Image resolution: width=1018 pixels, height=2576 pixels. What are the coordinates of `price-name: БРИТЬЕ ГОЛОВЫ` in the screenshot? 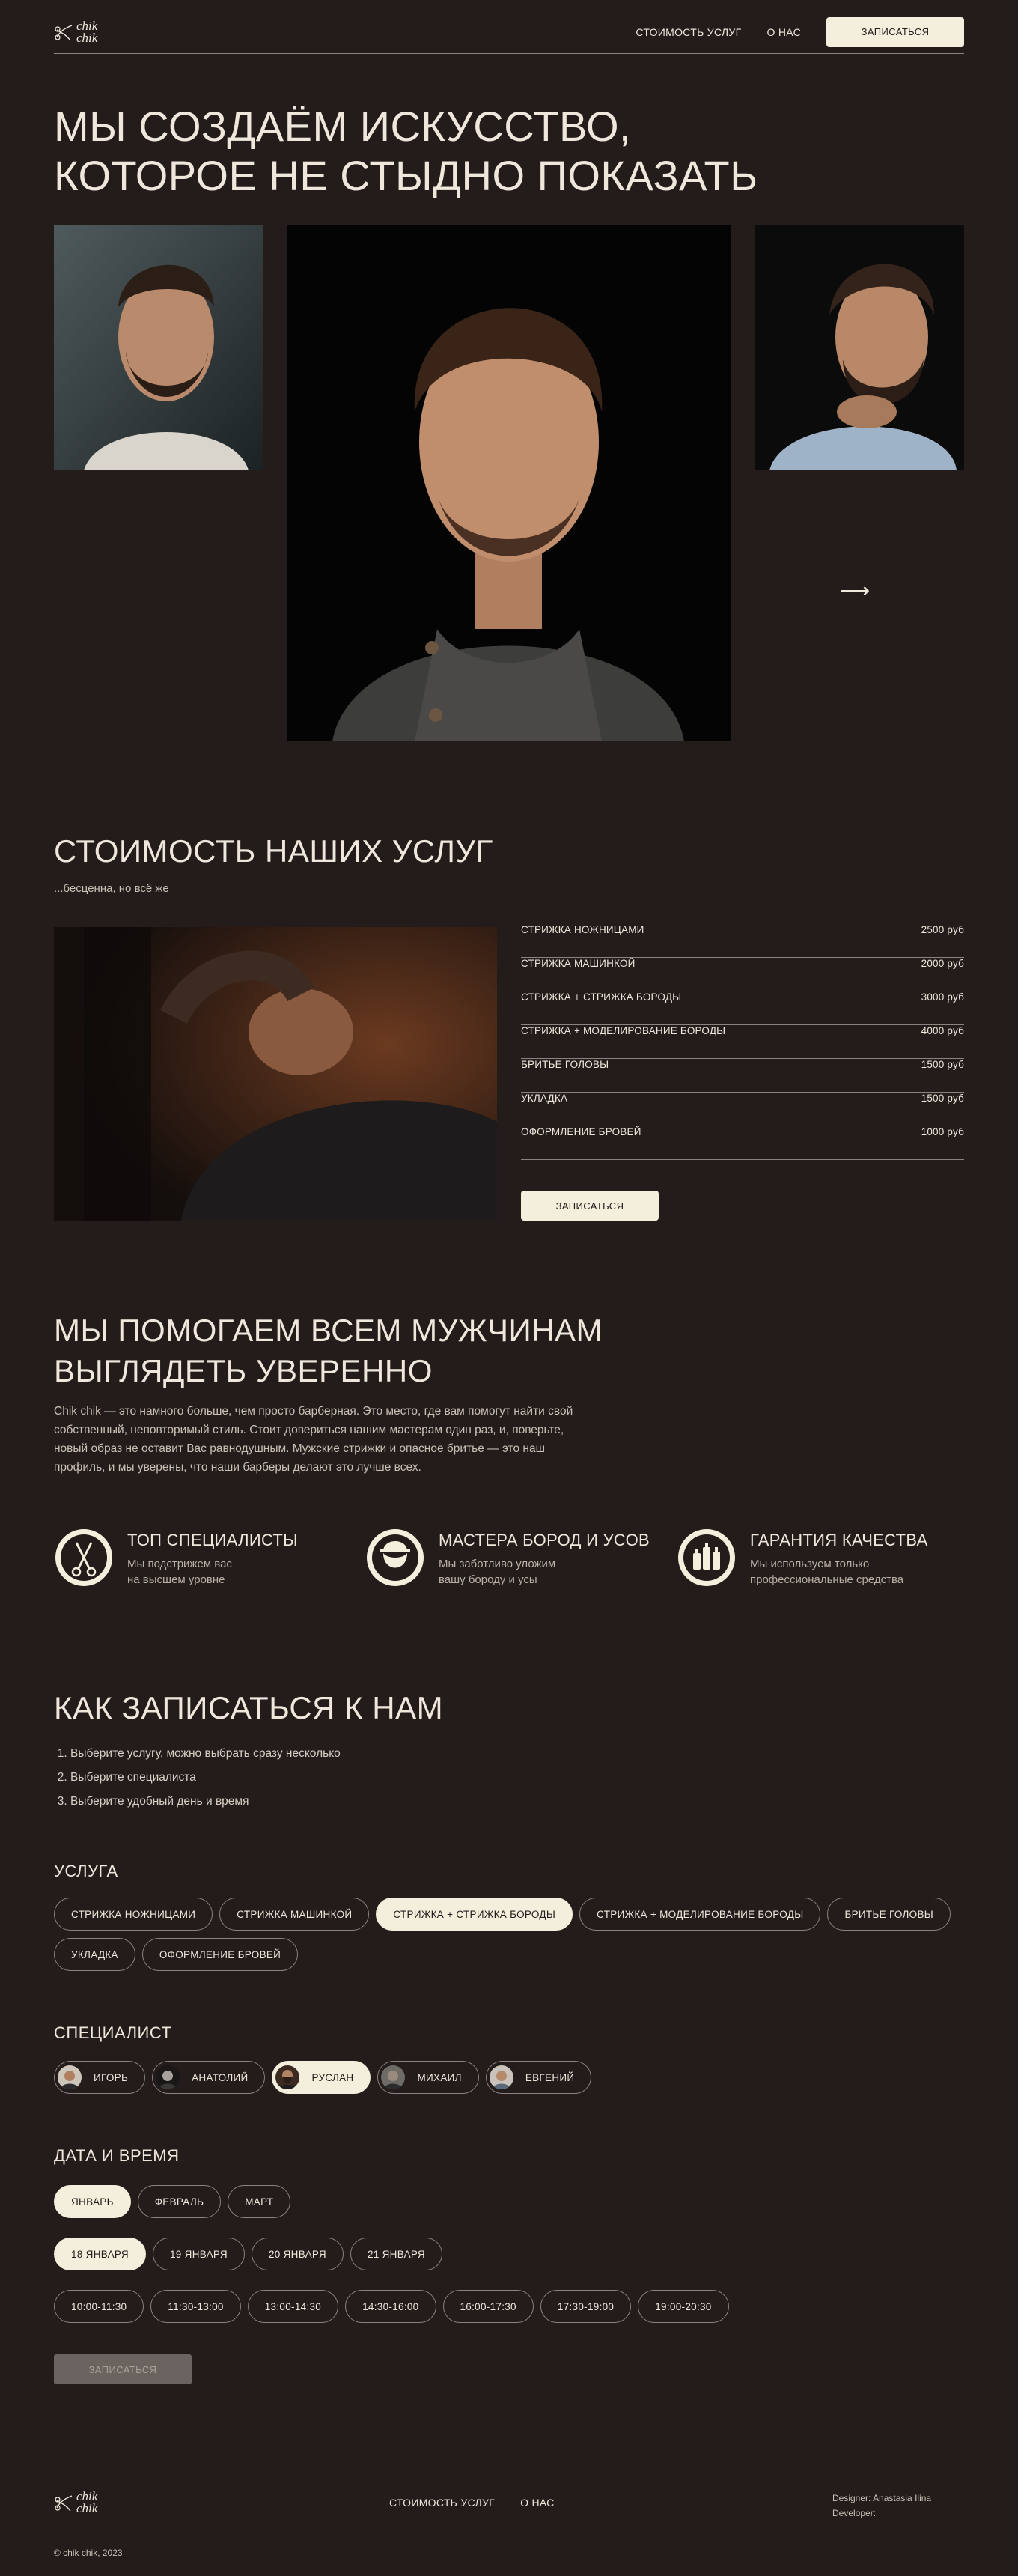 It's located at (565, 1064).